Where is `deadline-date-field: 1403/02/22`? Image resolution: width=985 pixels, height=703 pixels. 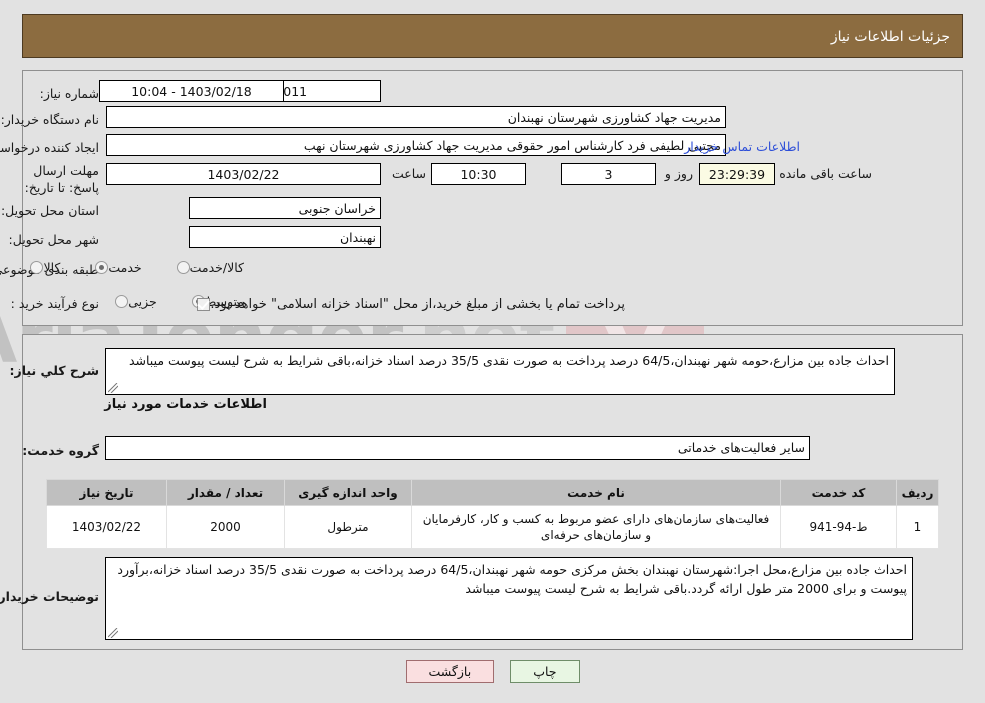 deadline-date-field: 1403/02/22 is located at coordinates (243, 174).